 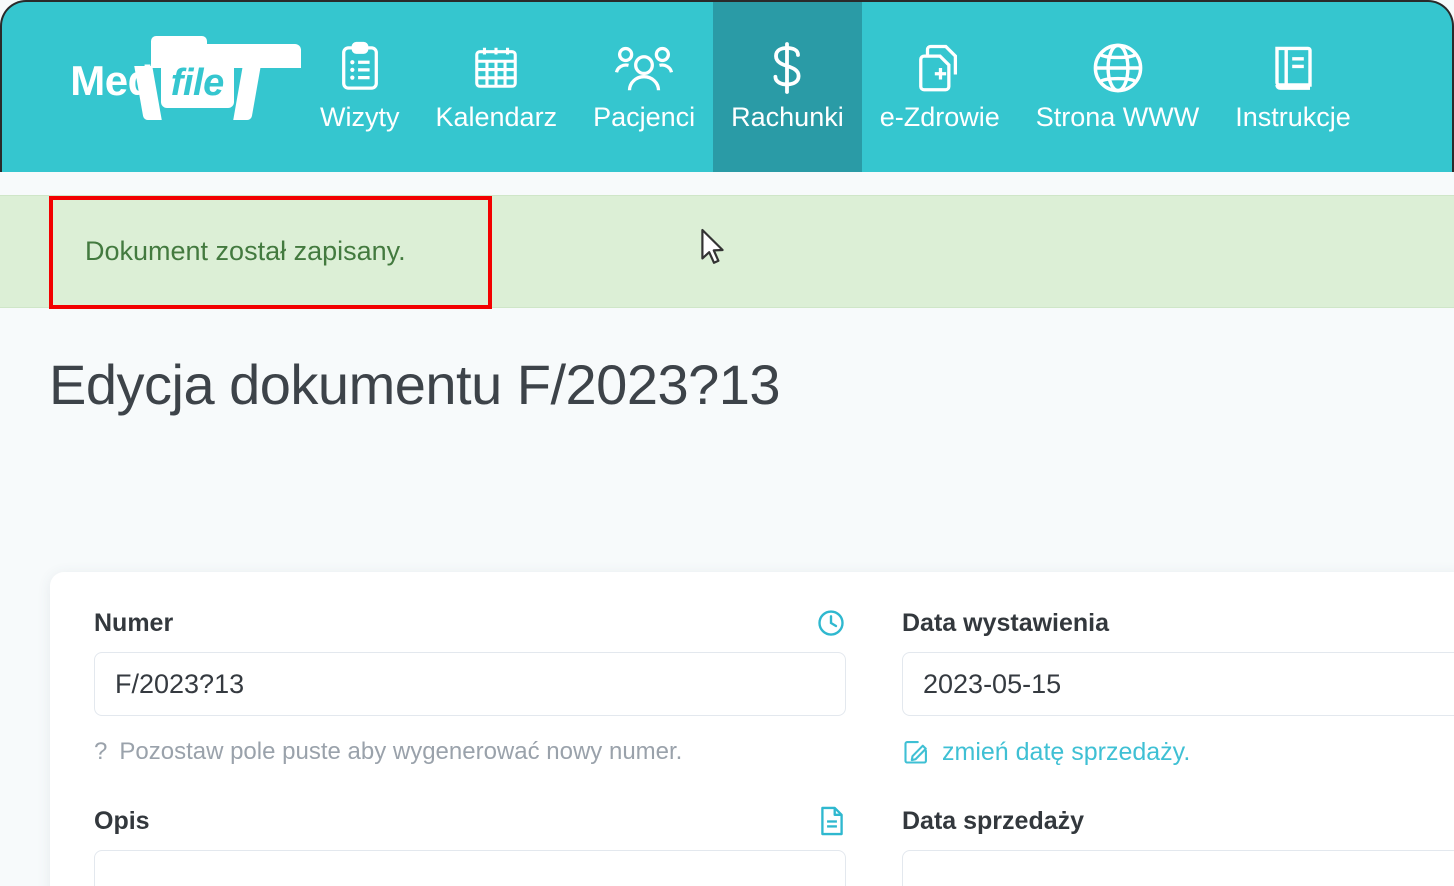 I want to click on success-alert-message: Dokument został zapisany., so click(x=245, y=251).